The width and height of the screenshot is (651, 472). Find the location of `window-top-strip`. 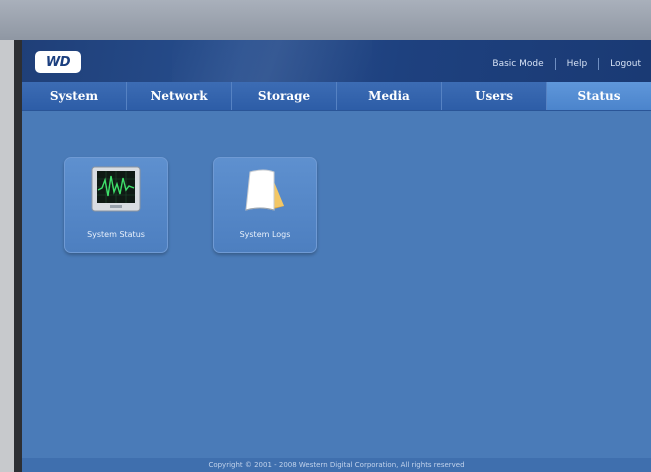

window-top-strip is located at coordinates (325, 20).